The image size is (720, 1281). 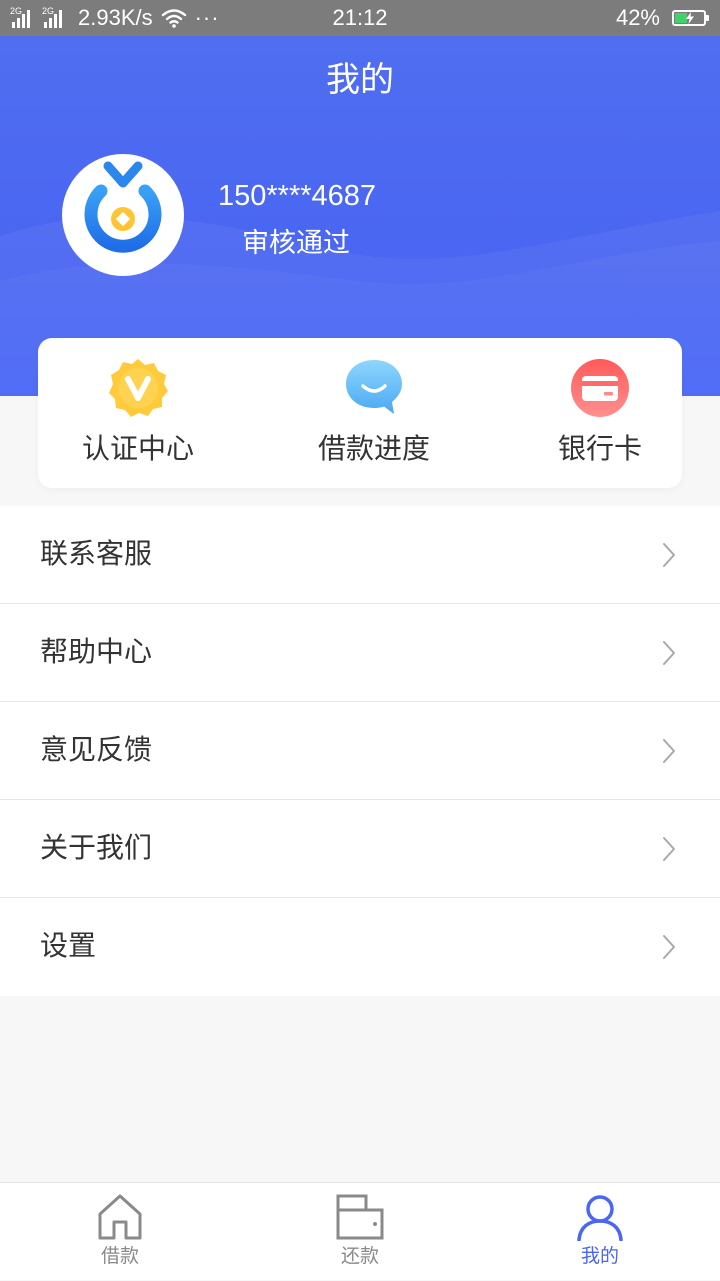 I want to click on quick-action-label: 银行卡, so click(x=599, y=448).